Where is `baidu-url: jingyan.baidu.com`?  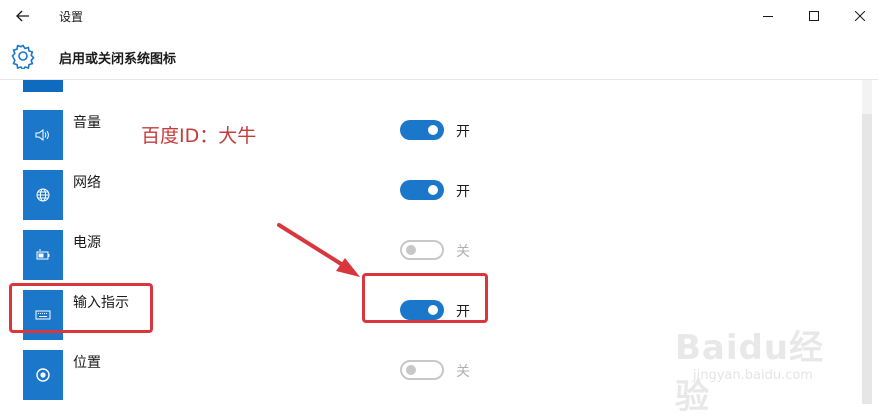 baidu-url: jingyan.baidu.com is located at coordinates (753, 375).